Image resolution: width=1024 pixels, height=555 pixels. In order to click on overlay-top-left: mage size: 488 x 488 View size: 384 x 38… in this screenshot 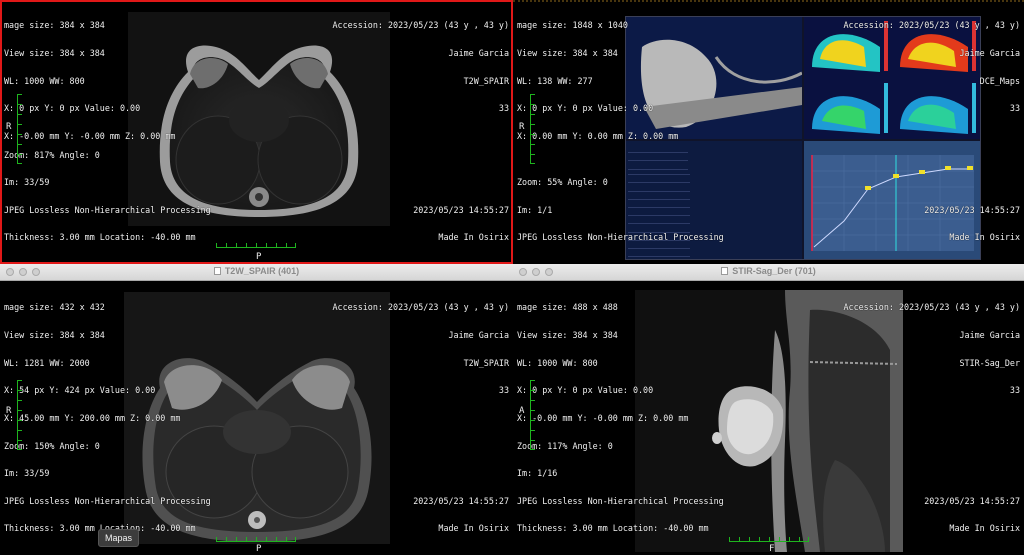, I will do `click(602, 363)`.